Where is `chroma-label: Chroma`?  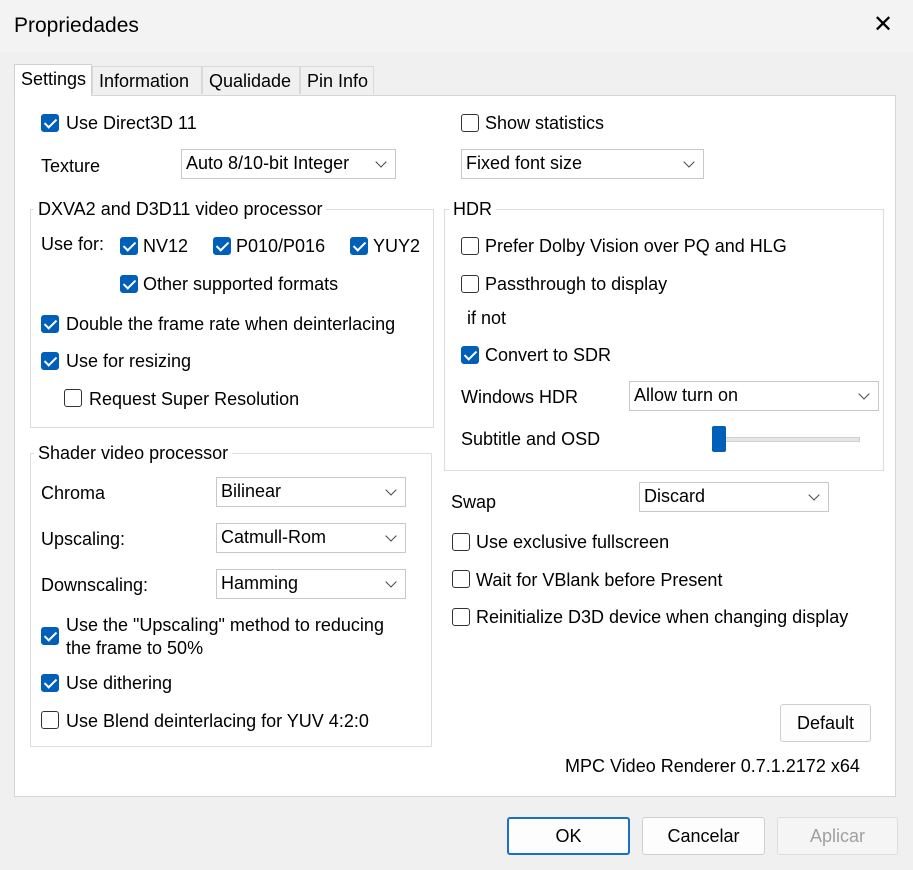
chroma-label: Chroma is located at coordinates (73, 493).